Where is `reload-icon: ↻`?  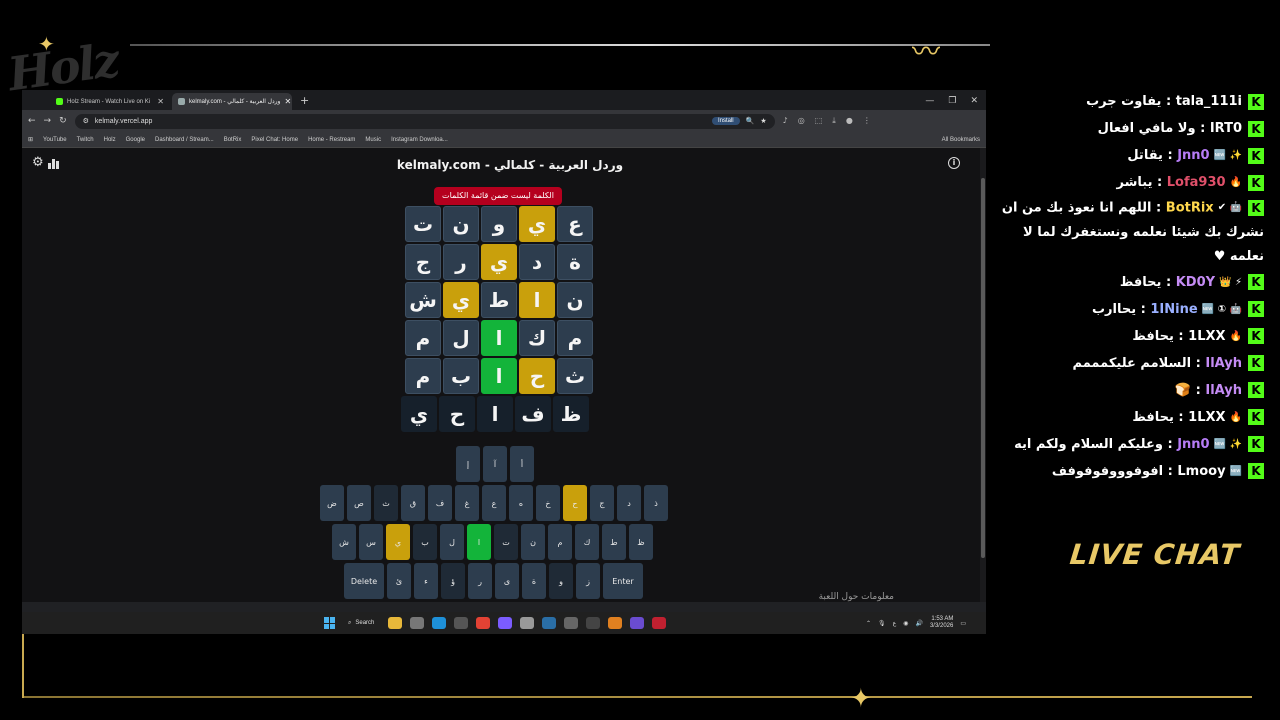
reload-icon: ↻ is located at coordinates (63, 121).